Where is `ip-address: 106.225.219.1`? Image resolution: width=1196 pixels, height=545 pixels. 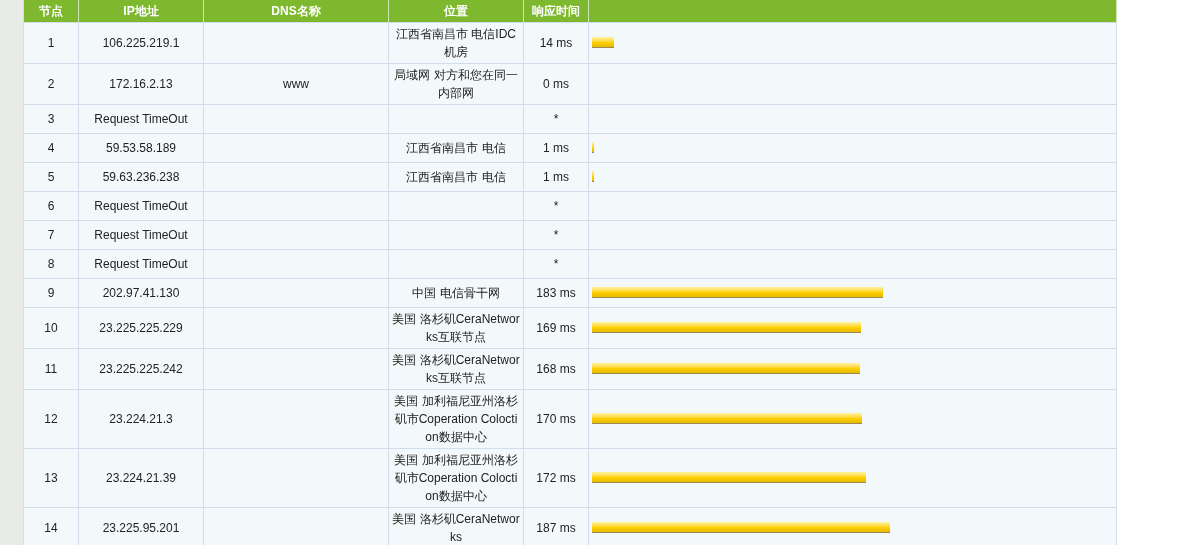 ip-address: 106.225.219.1 is located at coordinates (141, 42).